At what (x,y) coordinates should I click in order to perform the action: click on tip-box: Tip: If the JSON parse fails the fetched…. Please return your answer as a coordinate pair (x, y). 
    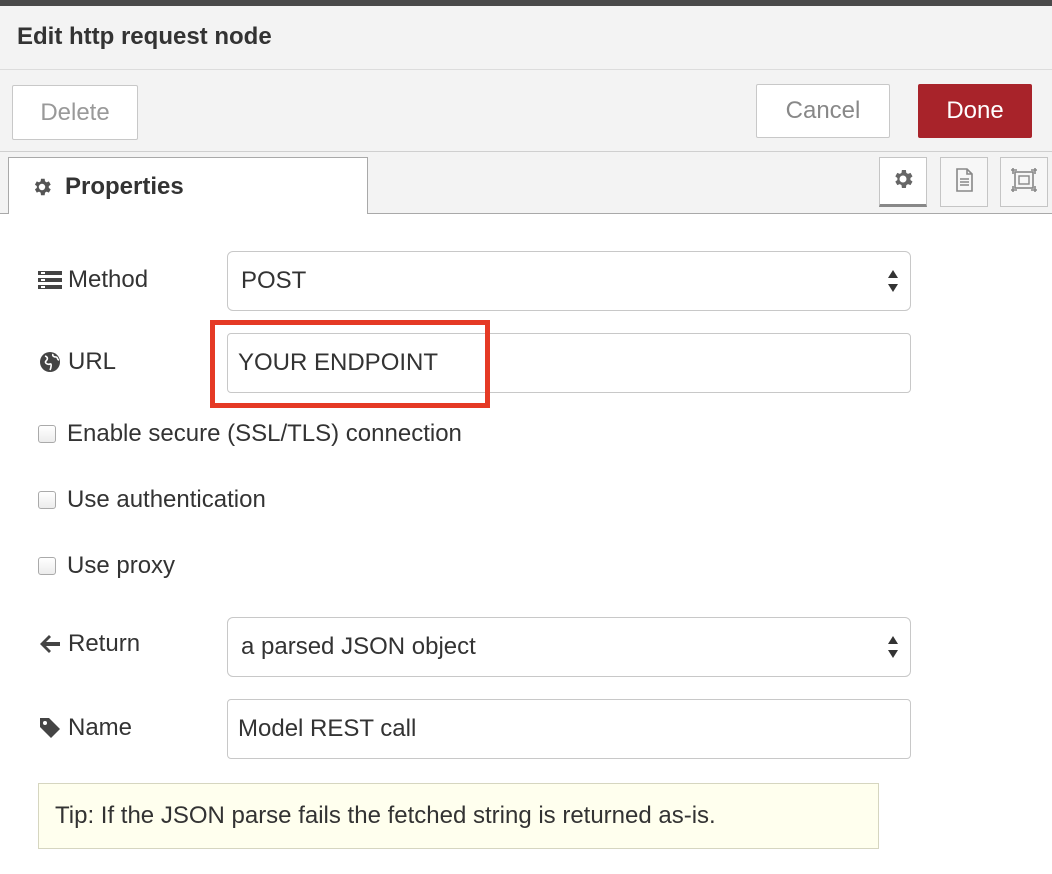
    Looking at the image, I should click on (458, 816).